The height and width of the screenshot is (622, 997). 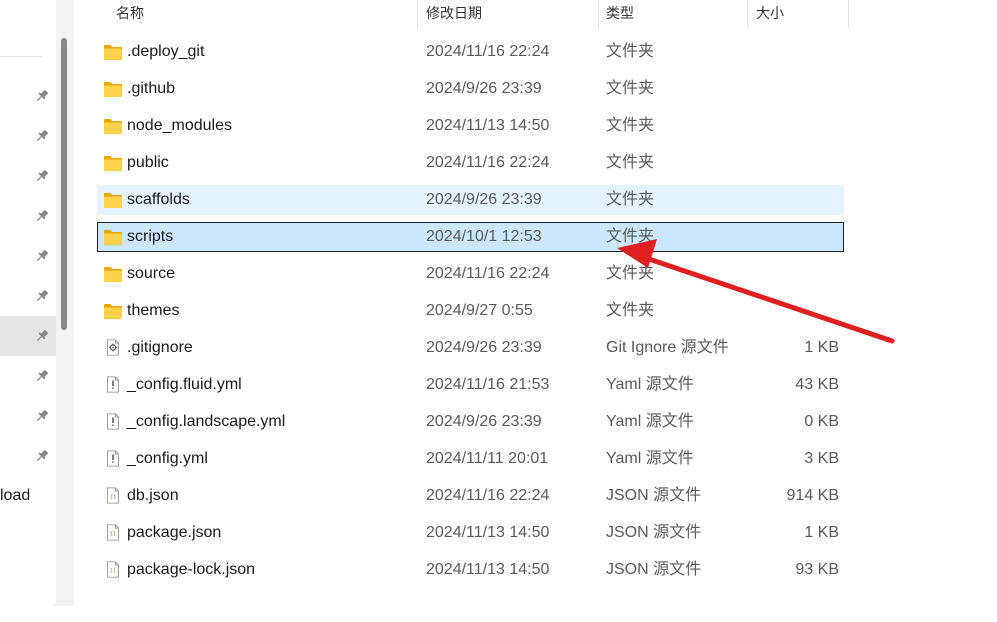 I want to click on annotation-arrow-head, so click(x=637, y=253).